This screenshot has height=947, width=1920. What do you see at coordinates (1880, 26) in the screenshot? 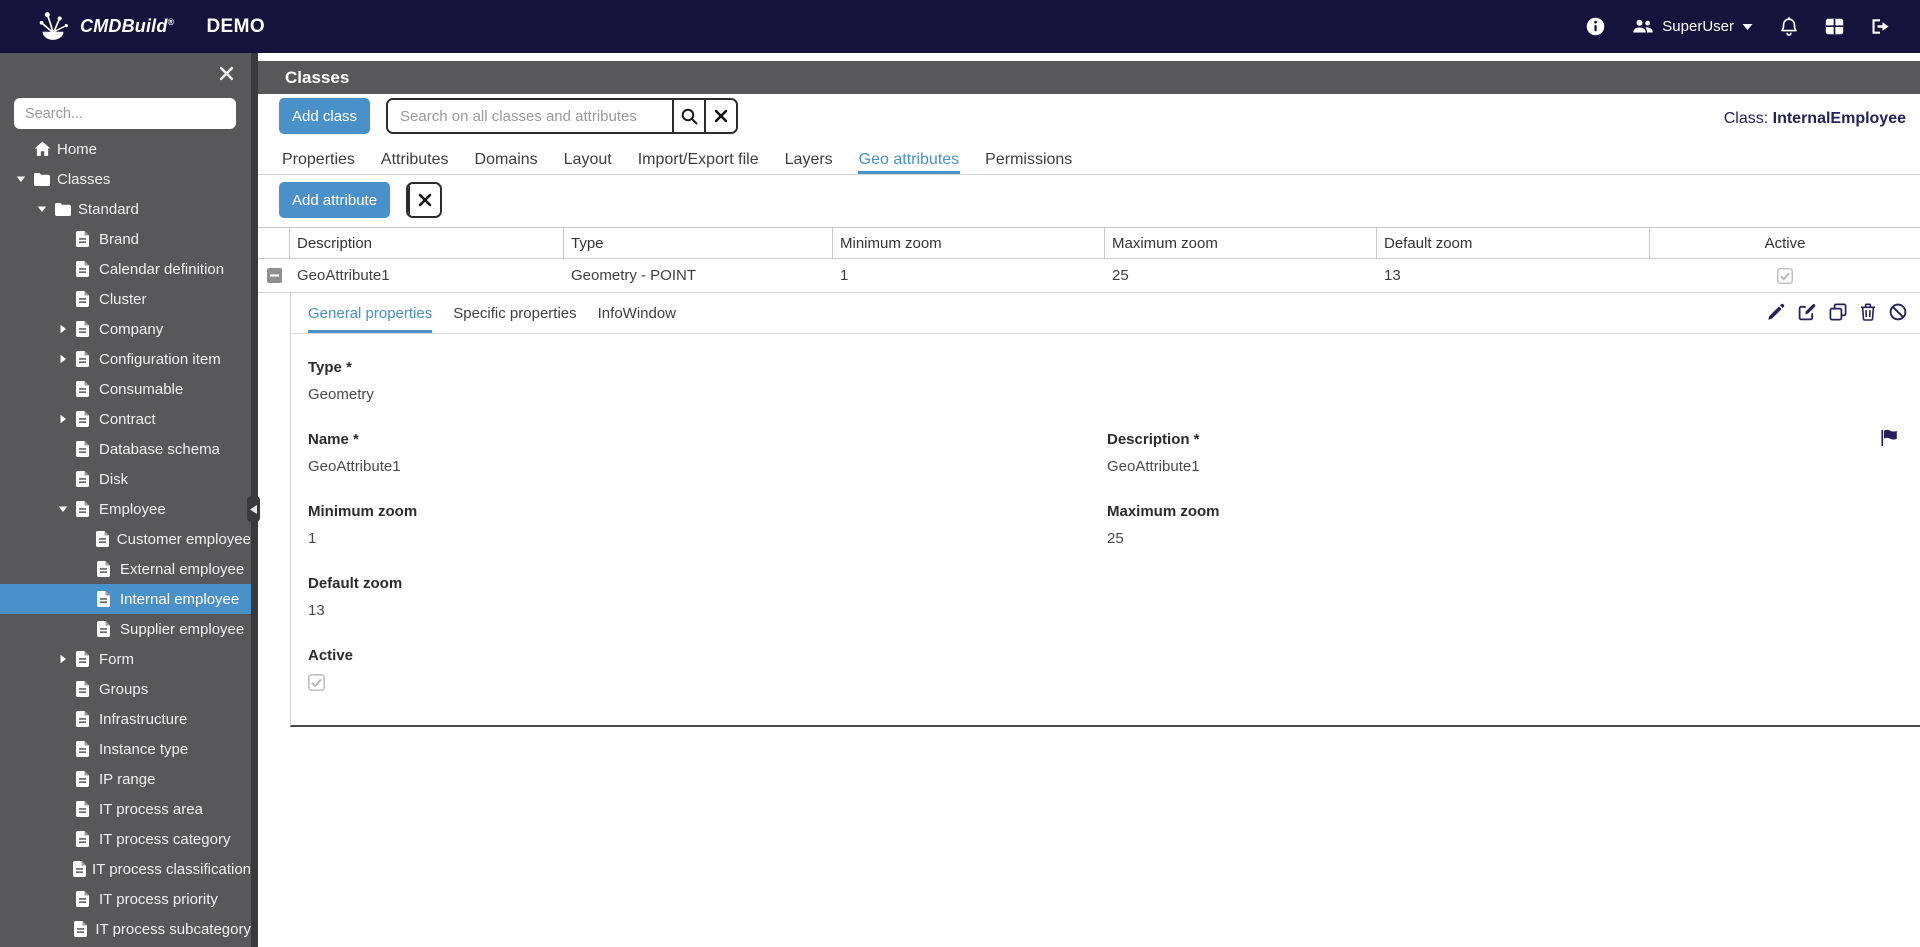
I see `sign-out-icon` at bounding box center [1880, 26].